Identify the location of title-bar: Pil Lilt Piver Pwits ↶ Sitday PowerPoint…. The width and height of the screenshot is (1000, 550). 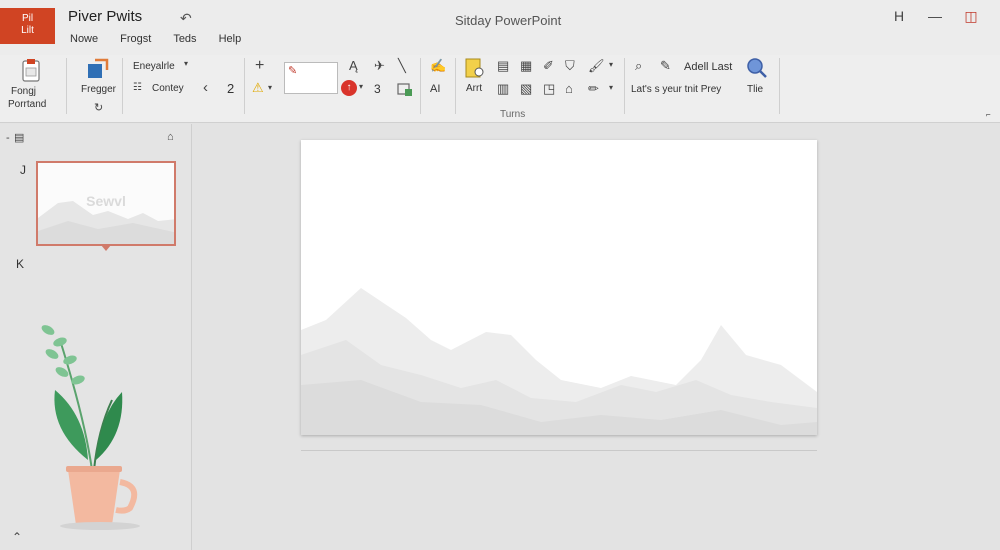
(500, 27).